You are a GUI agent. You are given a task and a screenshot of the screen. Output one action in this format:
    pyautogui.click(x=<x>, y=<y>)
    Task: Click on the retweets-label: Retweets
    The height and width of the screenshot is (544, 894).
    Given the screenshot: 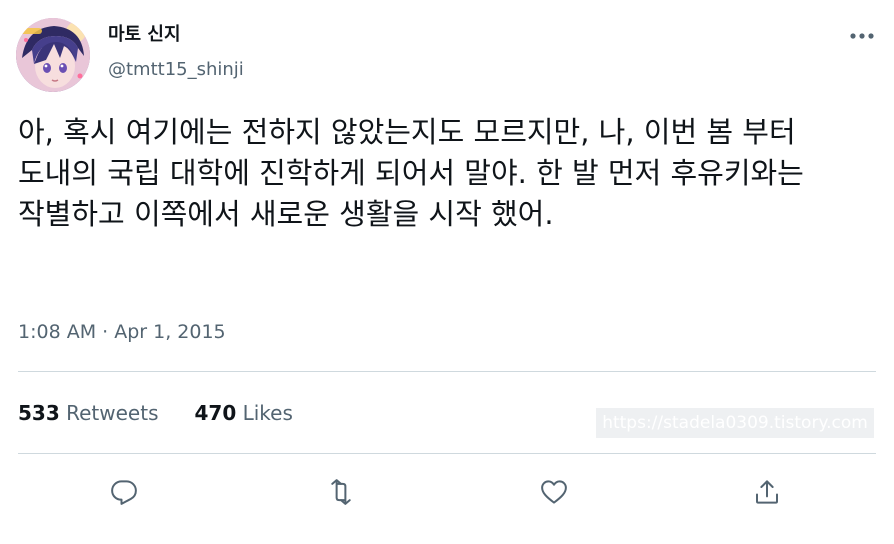 What is the action you would take?
    pyautogui.click(x=112, y=413)
    